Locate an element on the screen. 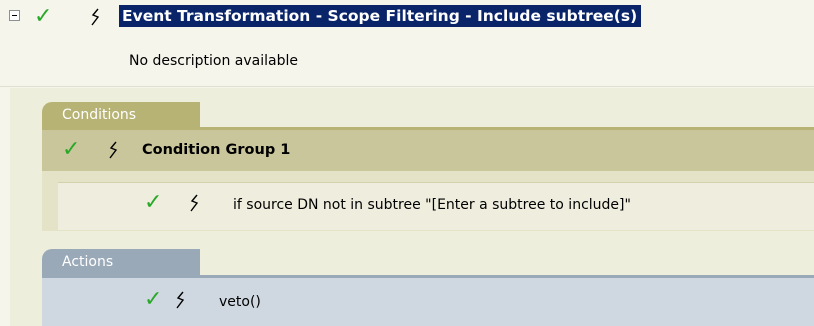 Image resolution: width=814 pixels, height=326 pixels. condition-group-row: ✓ Condition Group 1 is located at coordinates (428, 150).